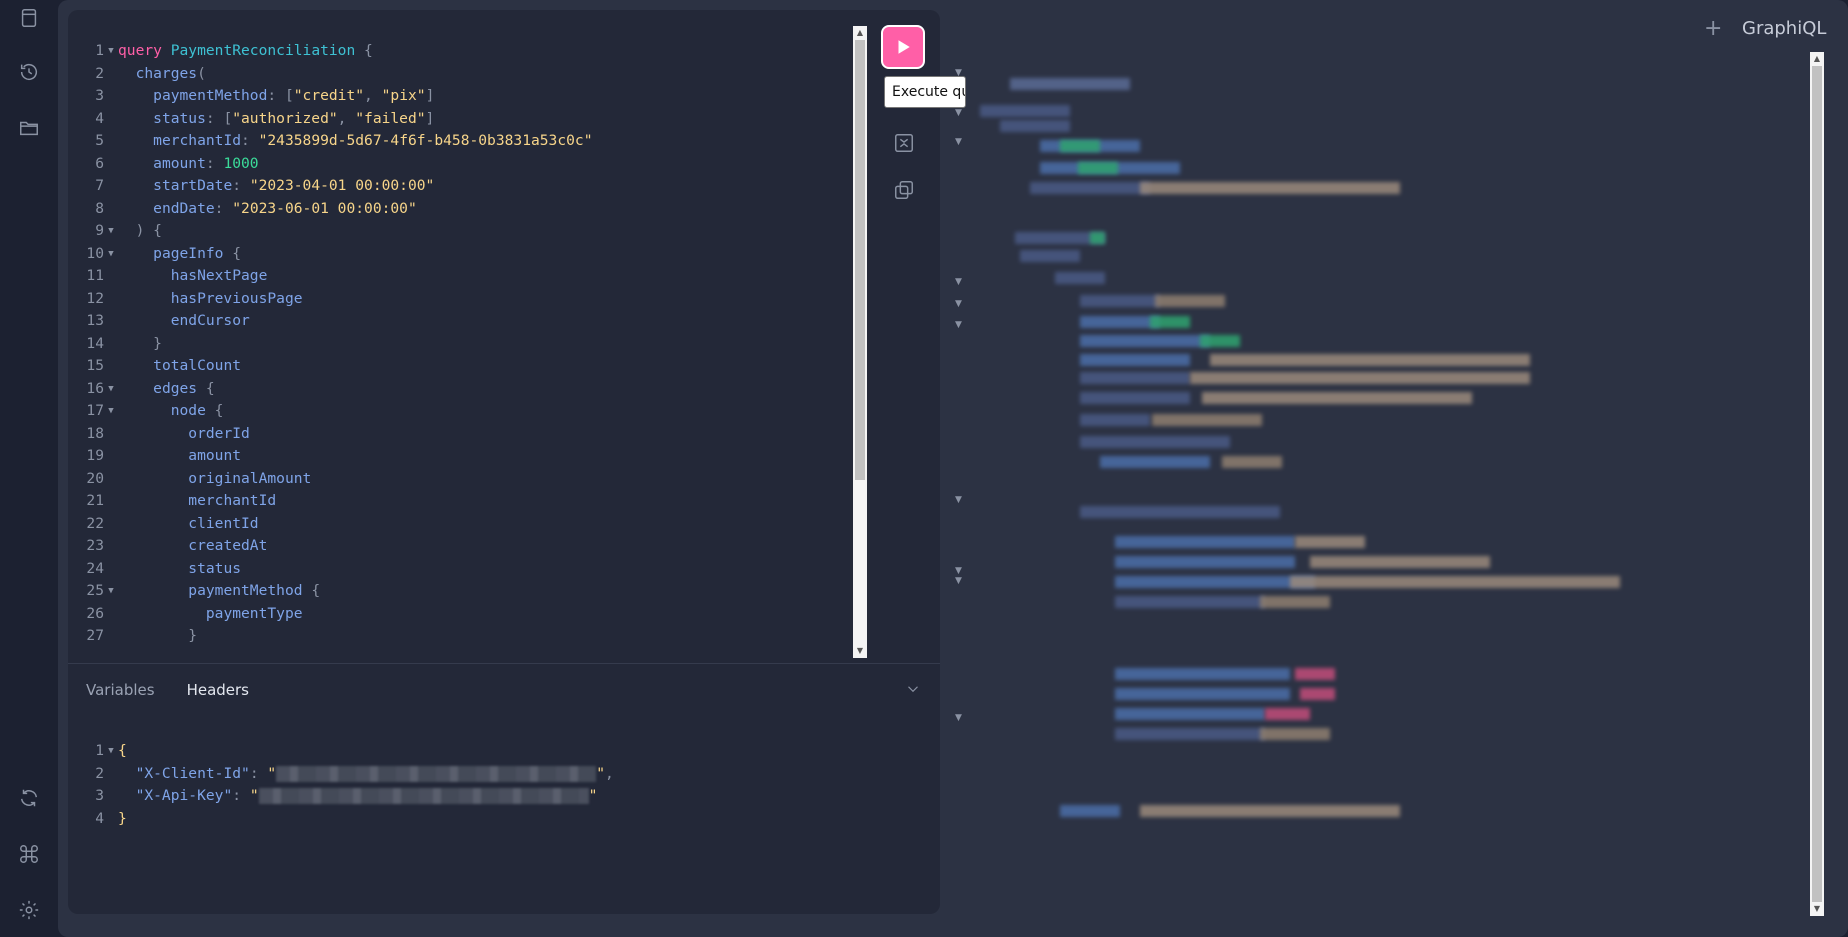  What do you see at coordinates (463, 74) in the screenshot?
I see `query-line: 2 charges(` at bounding box center [463, 74].